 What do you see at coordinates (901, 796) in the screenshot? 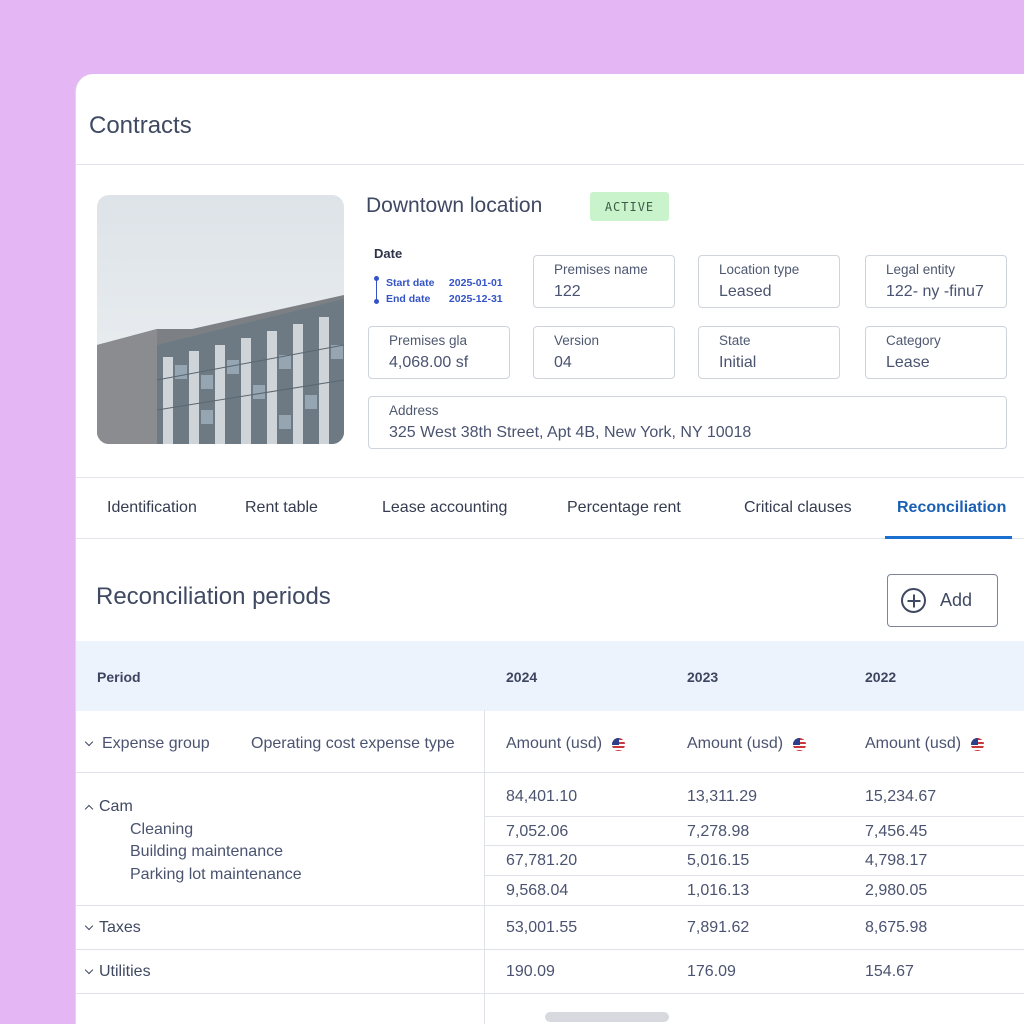
I see `cam-total-2022: 15,234.67` at bounding box center [901, 796].